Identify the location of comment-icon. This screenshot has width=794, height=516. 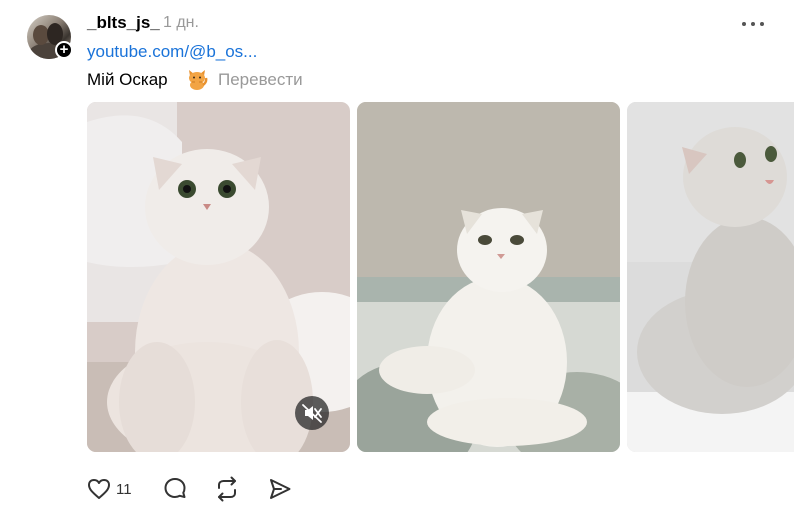
(175, 489).